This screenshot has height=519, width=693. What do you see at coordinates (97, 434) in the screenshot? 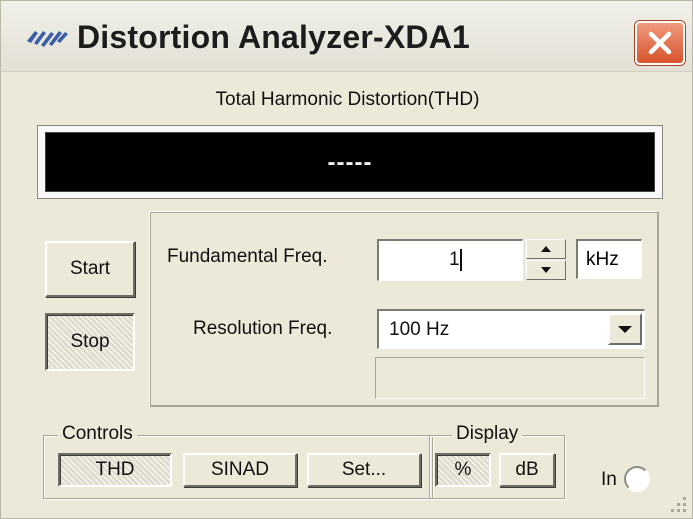
I see `controls-group-legend: Controls` at bounding box center [97, 434].